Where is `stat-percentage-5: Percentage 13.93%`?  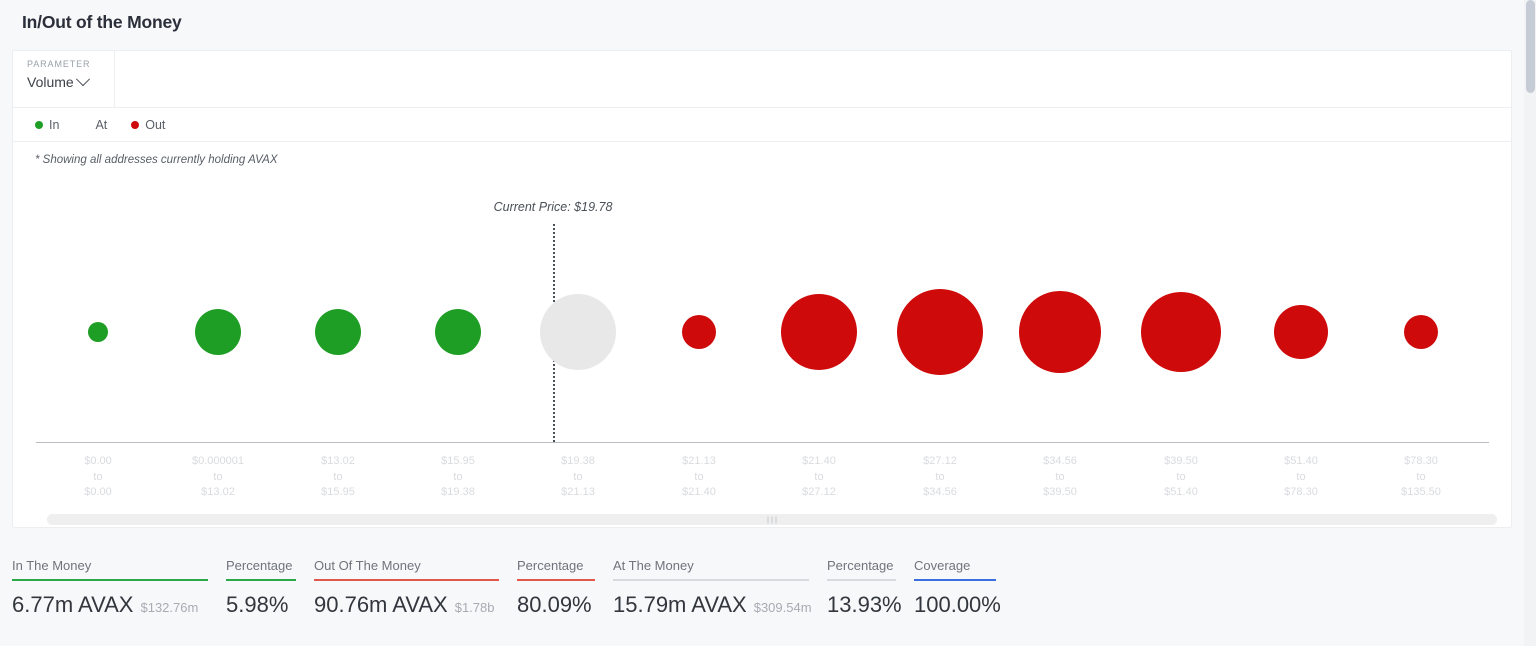 stat-percentage-5: Percentage 13.93% is located at coordinates (870, 588).